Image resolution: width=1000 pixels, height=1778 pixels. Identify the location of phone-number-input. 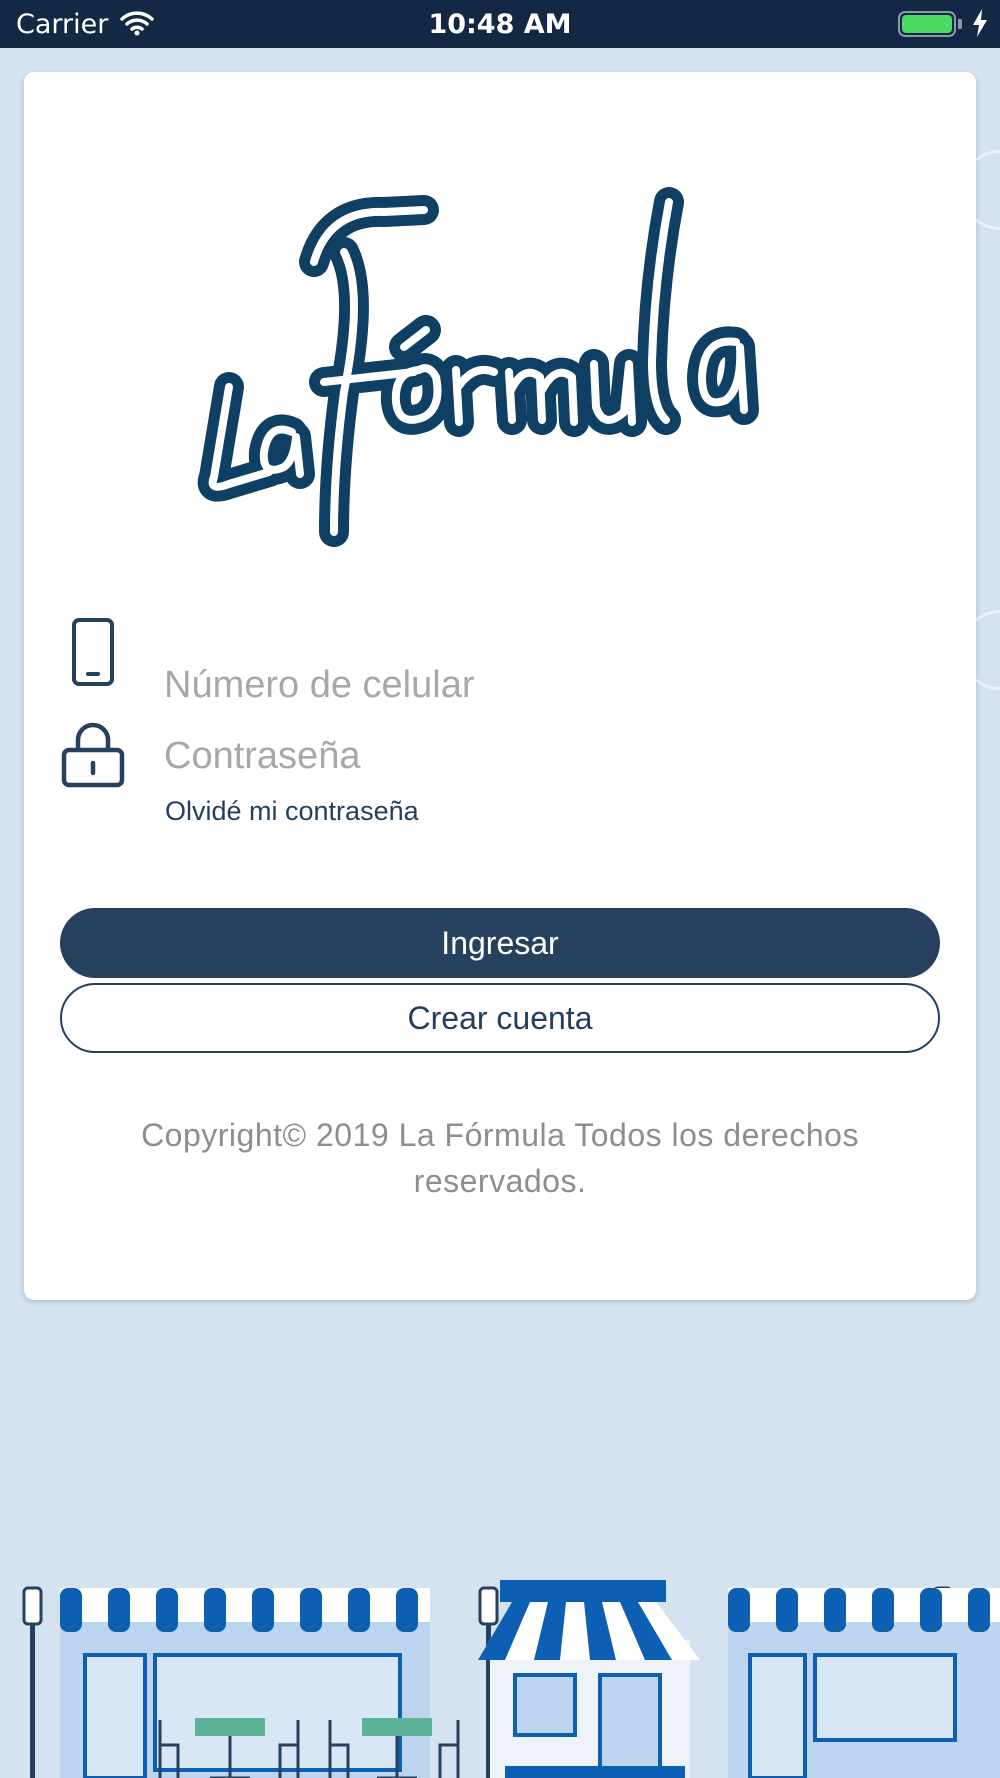
(554, 685).